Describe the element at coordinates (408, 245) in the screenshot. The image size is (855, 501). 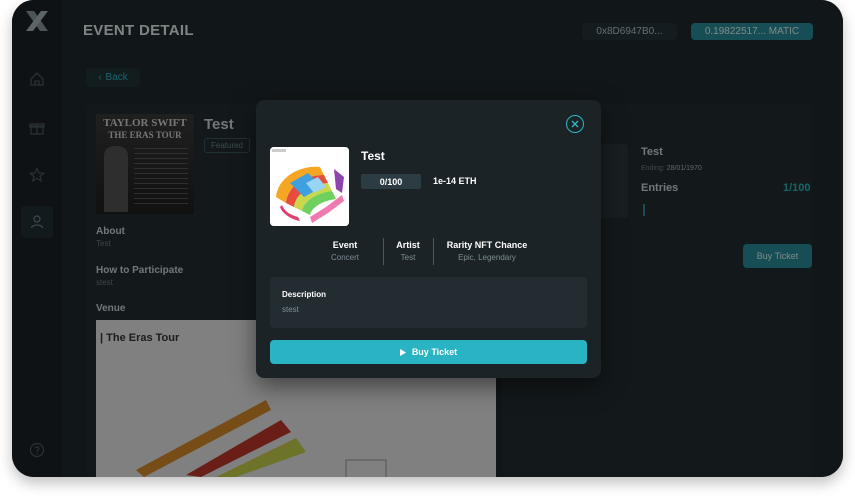
I see `artist-label: Artist` at that location.